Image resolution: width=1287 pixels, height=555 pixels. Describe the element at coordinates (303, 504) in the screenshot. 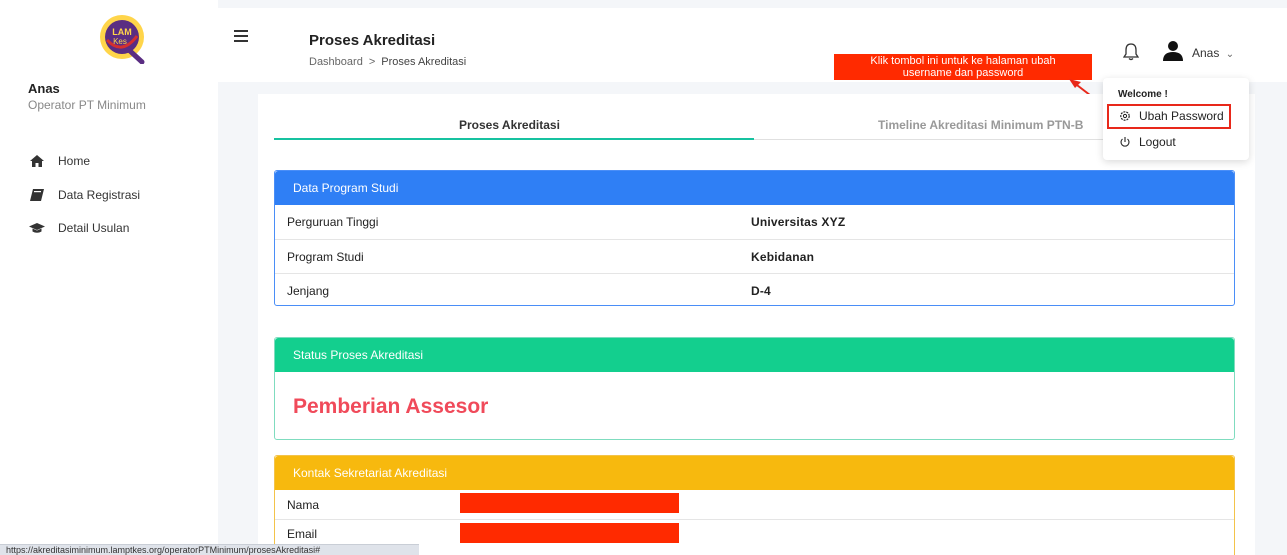

I see `row-label: Nama` at that location.